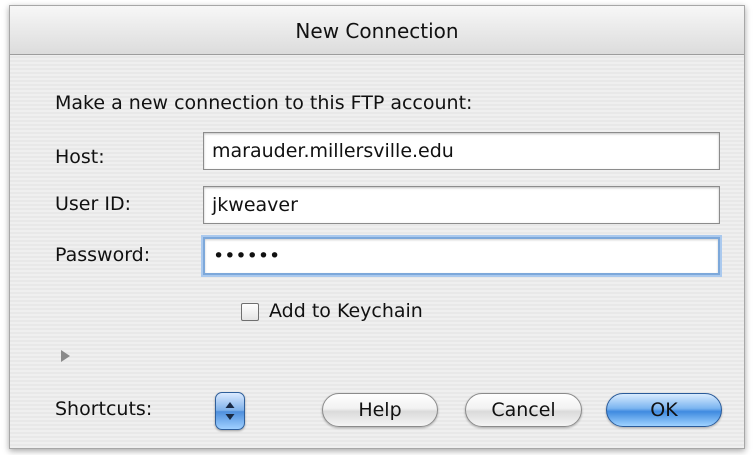 This screenshot has height=455, width=754. Describe the element at coordinates (664, 410) in the screenshot. I see `ok-button: OK` at that location.